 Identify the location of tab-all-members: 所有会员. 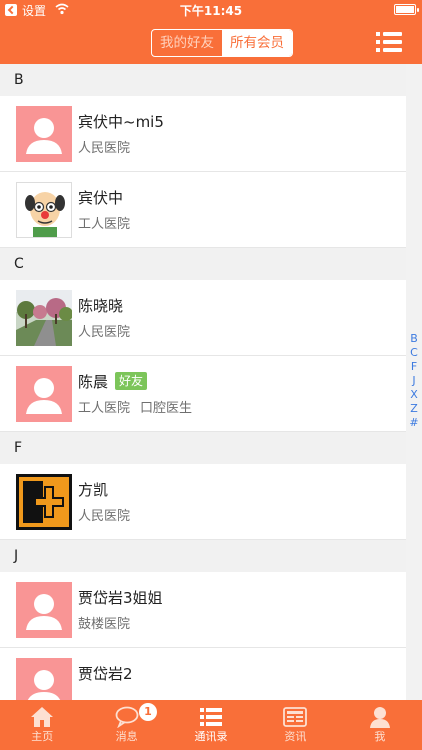
(257, 43).